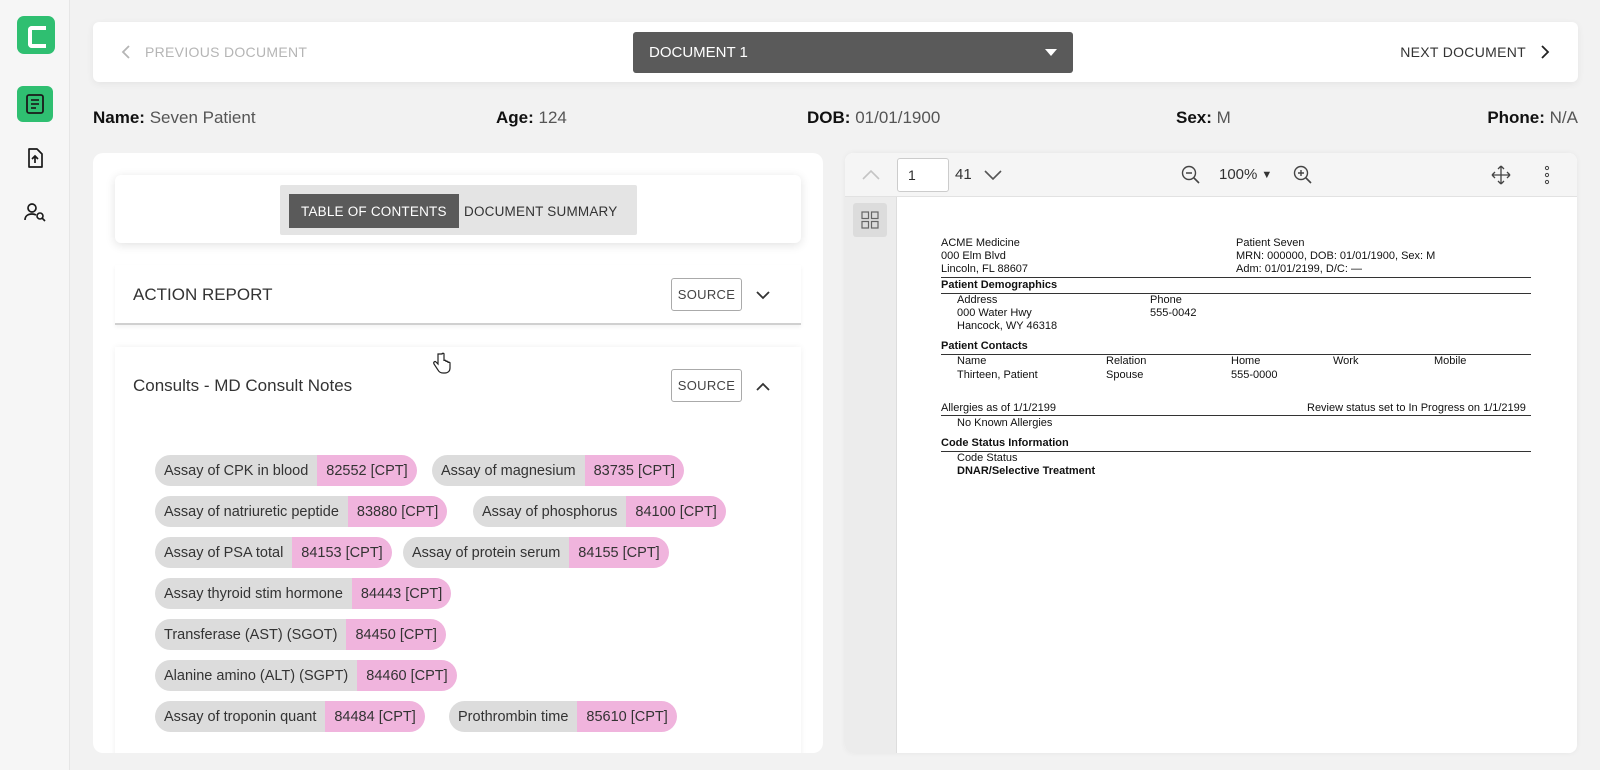  What do you see at coordinates (508, 470) in the screenshot?
I see `code-name: Assay of magnesium` at bounding box center [508, 470].